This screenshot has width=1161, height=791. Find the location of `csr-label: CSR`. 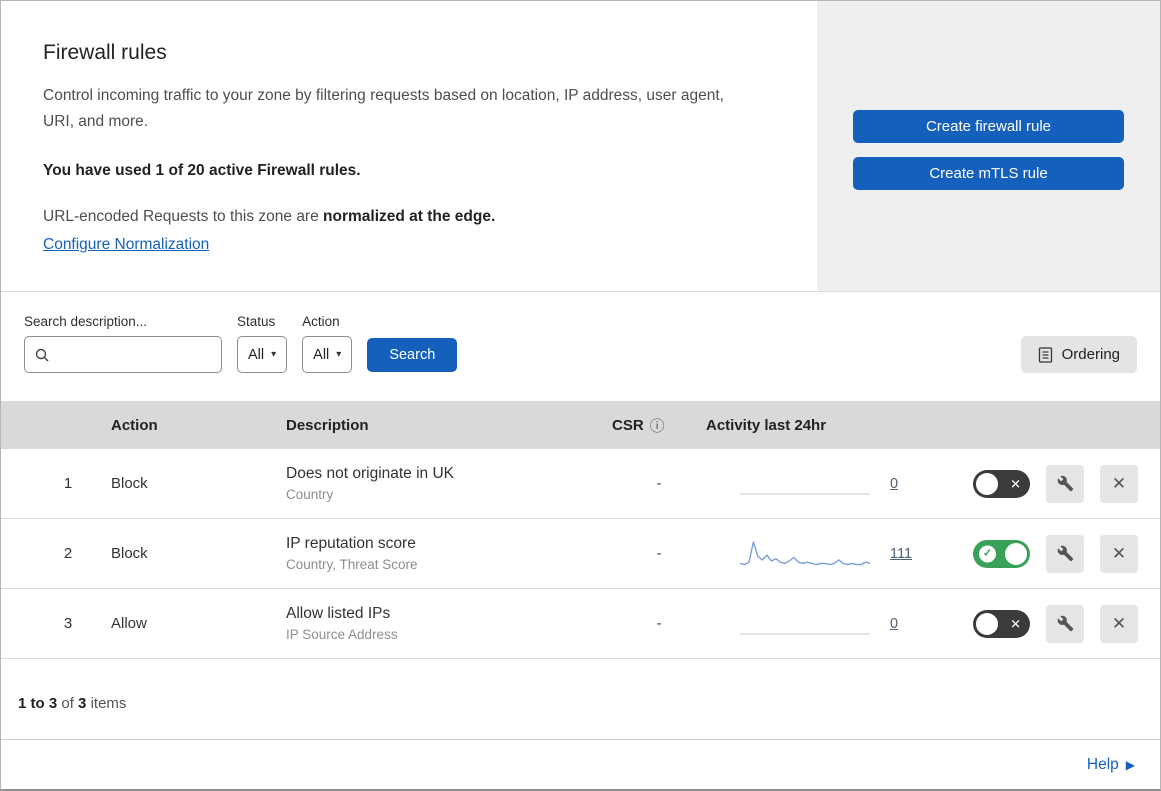

csr-label: CSR is located at coordinates (628, 425).